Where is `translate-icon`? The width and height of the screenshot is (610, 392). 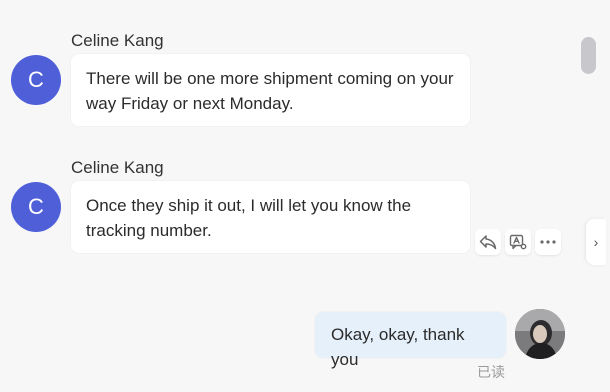
translate-icon is located at coordinates (518, 242).